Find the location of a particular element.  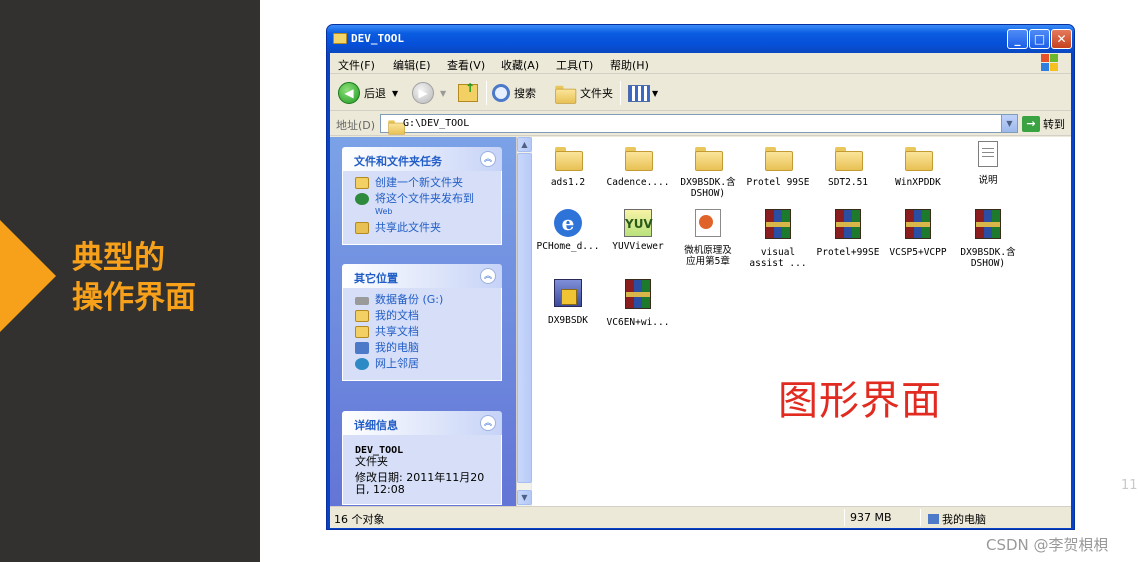

views-button: ▼ is located at coordinates (643, 93).